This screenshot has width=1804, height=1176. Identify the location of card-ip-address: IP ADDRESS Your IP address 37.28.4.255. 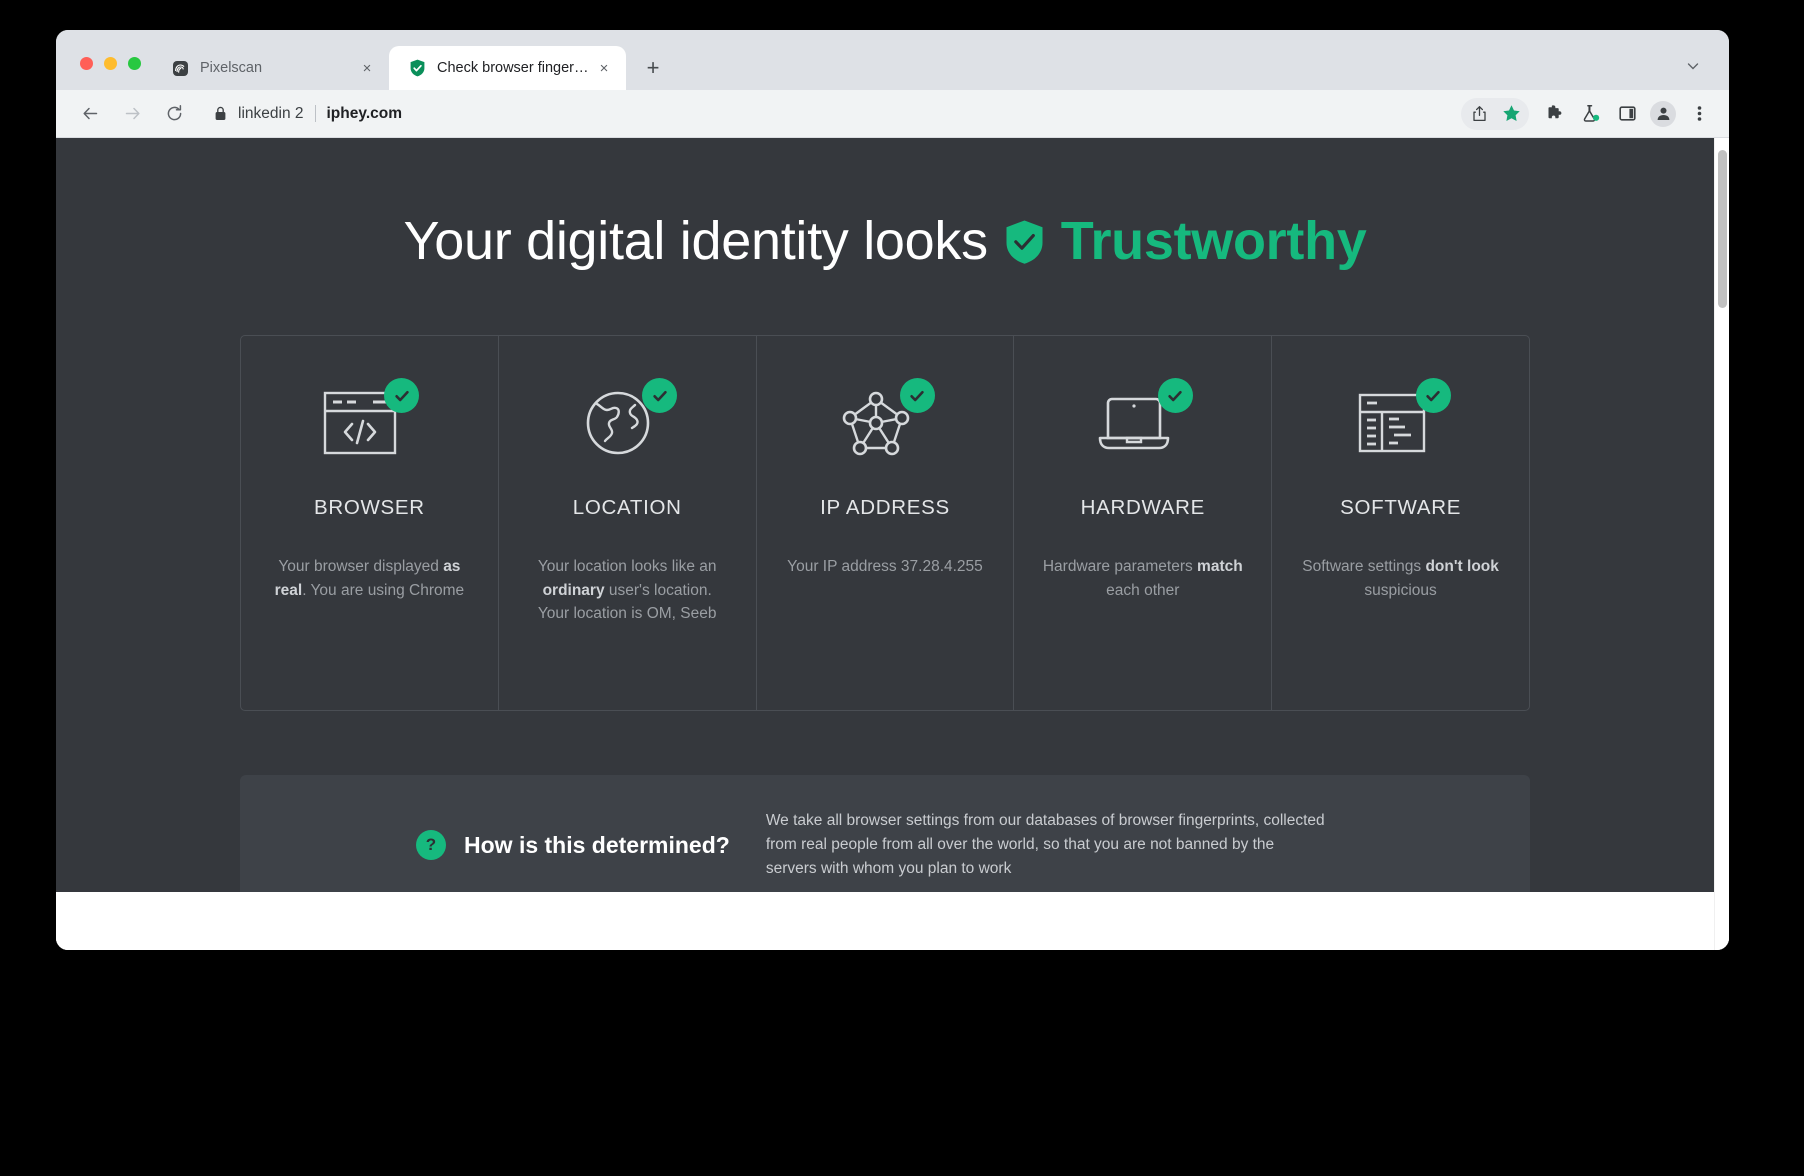
(886, 523).